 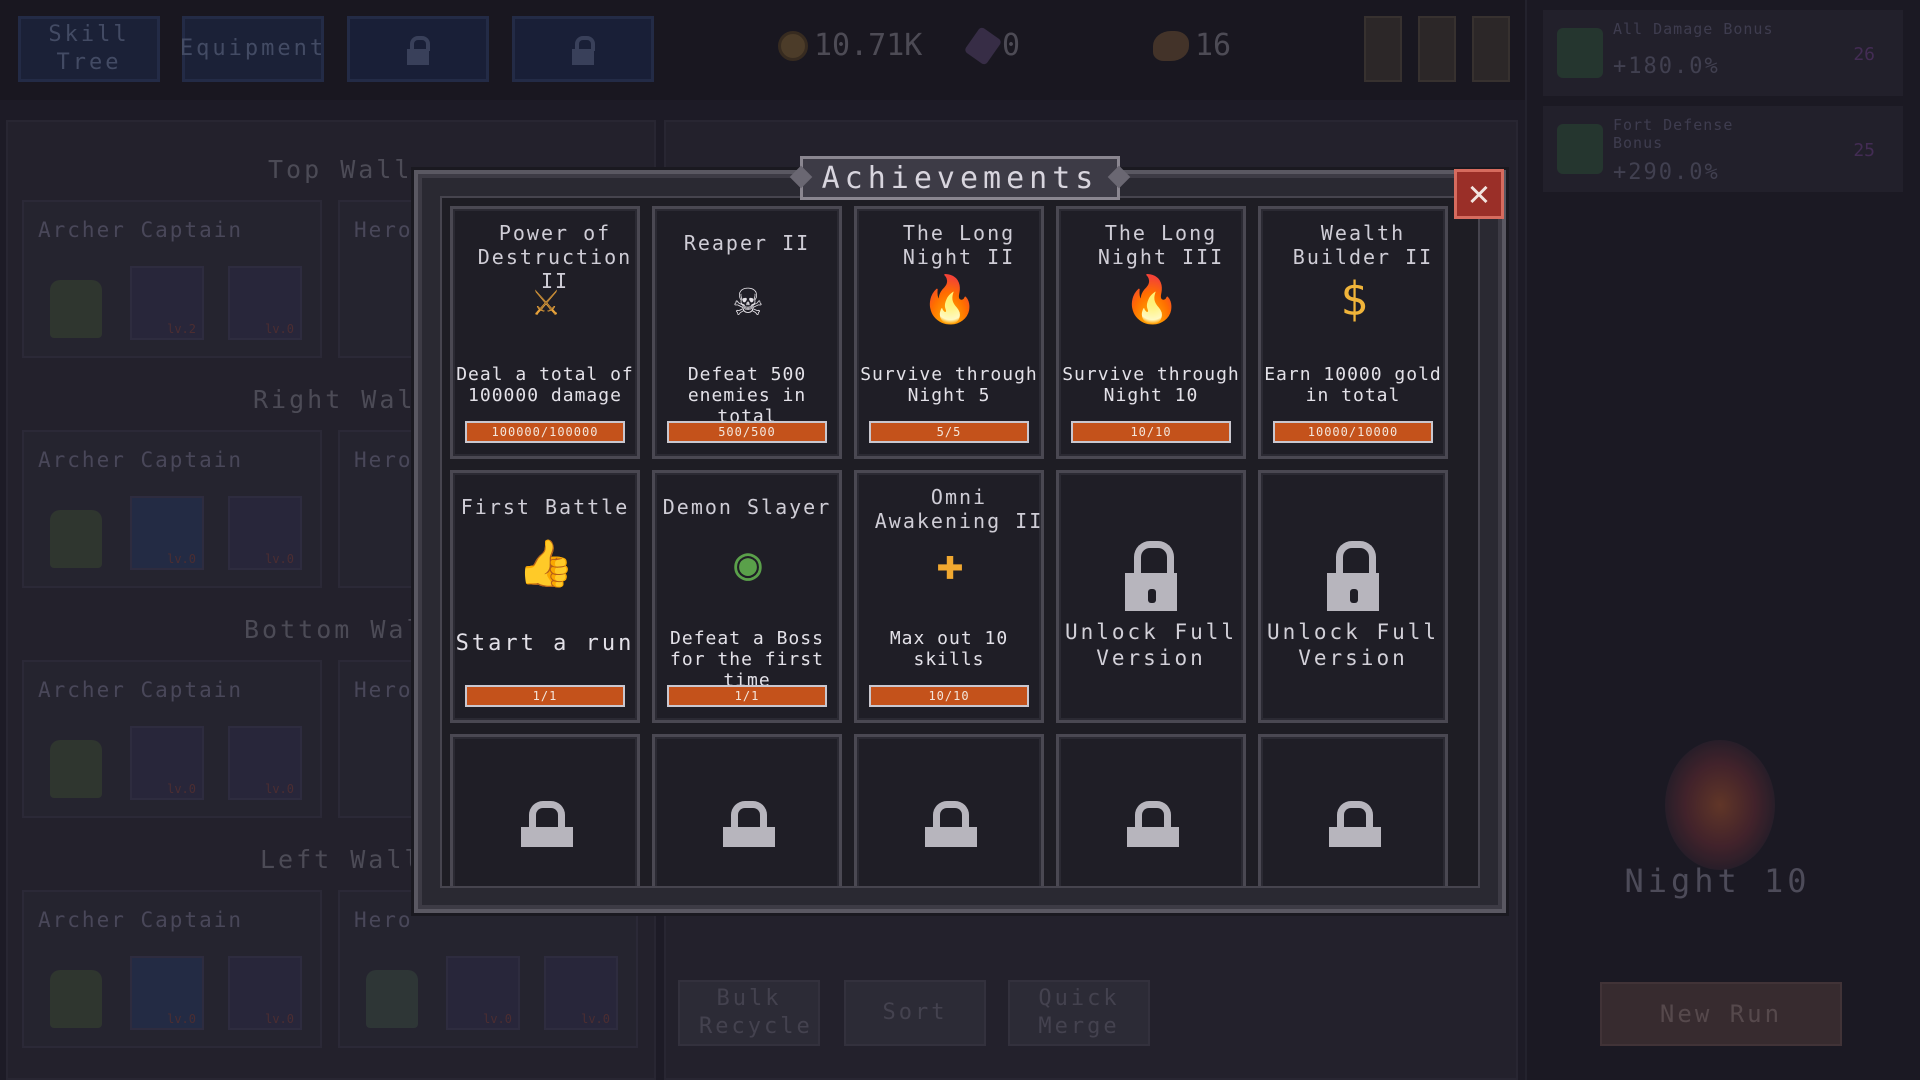 What do you see at coordinates (959, 509) in the screenshot?
I see `achievement-name: Omni Awakening II` at bounding box center [959, 509].